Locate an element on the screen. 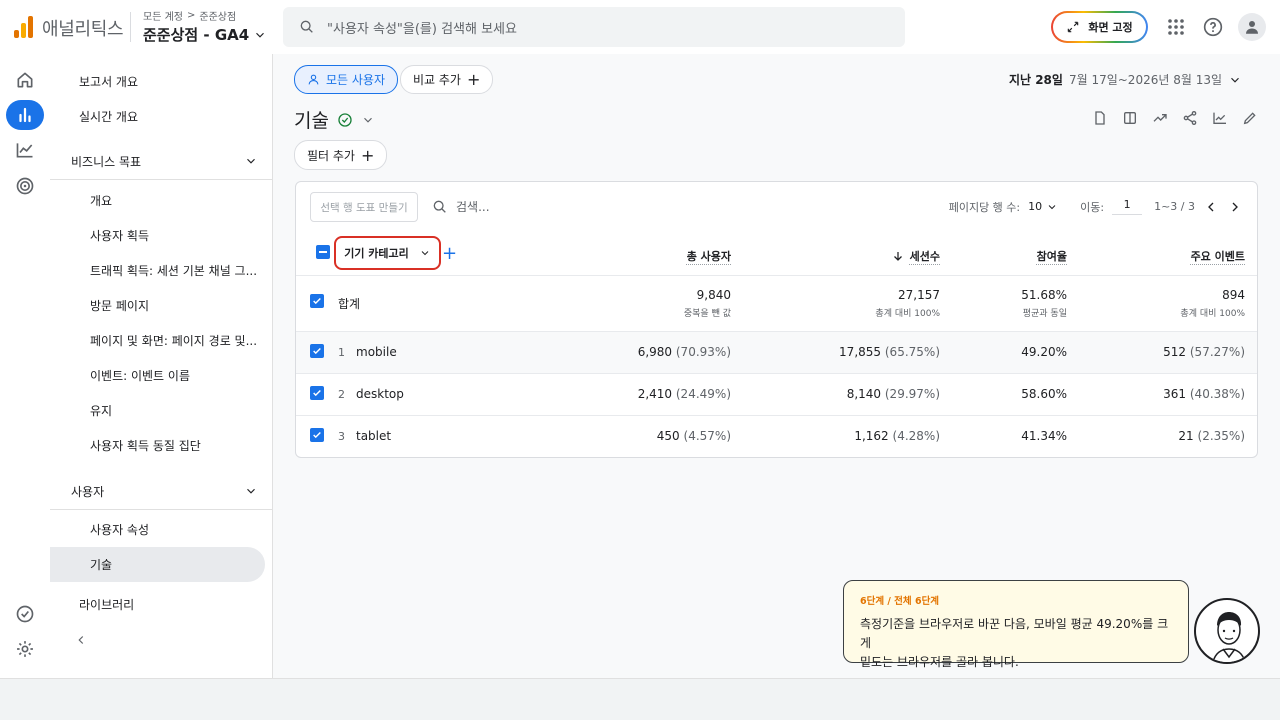 This screenshot has width=1280, height=720. apps-grid-icon is located at coordinates (1176, 27).